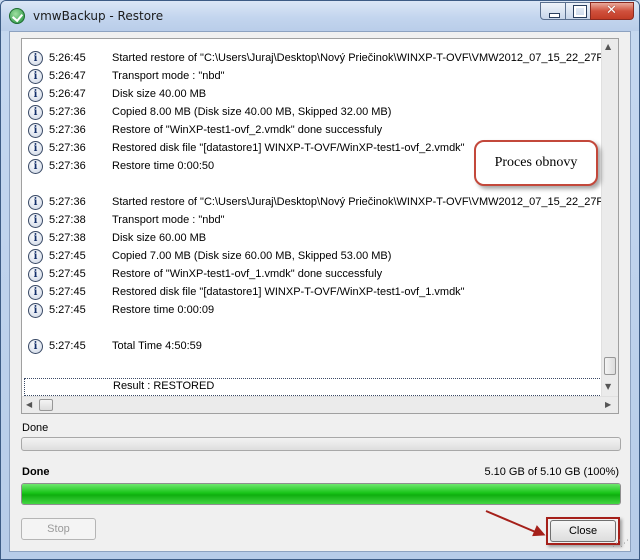 Image resolution: width=640 pixels, height=560 pixels. What do you see at coordinates (511, 522) in the screenshot?
I see `annotation-arrow-line` at bounding box center [511, 522].